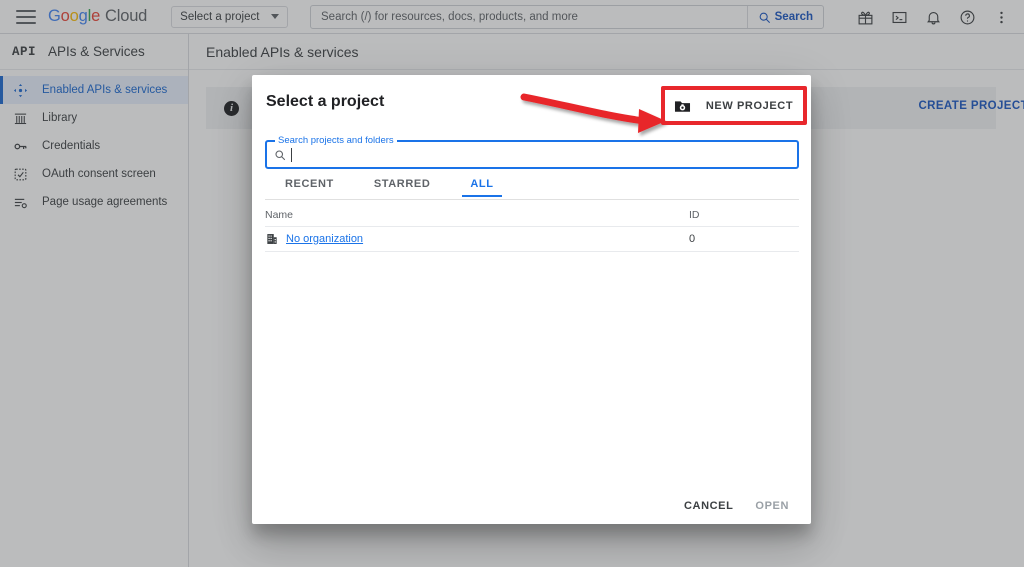 The width and height of the screenshot is (1024, 567). Describe the element at coordinates (279, 214) in the screenshot. I see `column-header-name: Name` at that location.